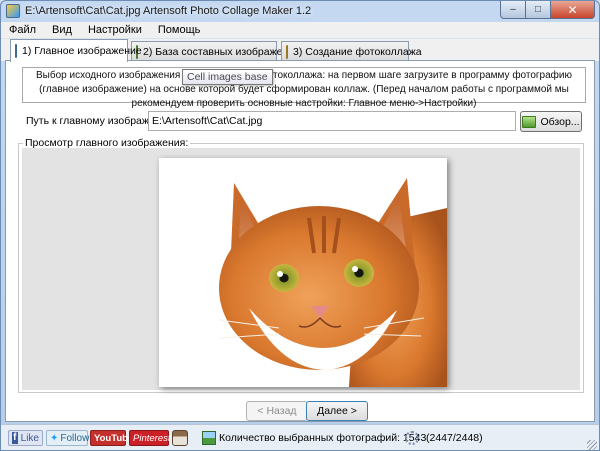 Image resolution: width=600 pixels, height=451 pixels. I want to click on selected-photos-count: Количество выбранных фотографий: 1543, so click(323, 438).